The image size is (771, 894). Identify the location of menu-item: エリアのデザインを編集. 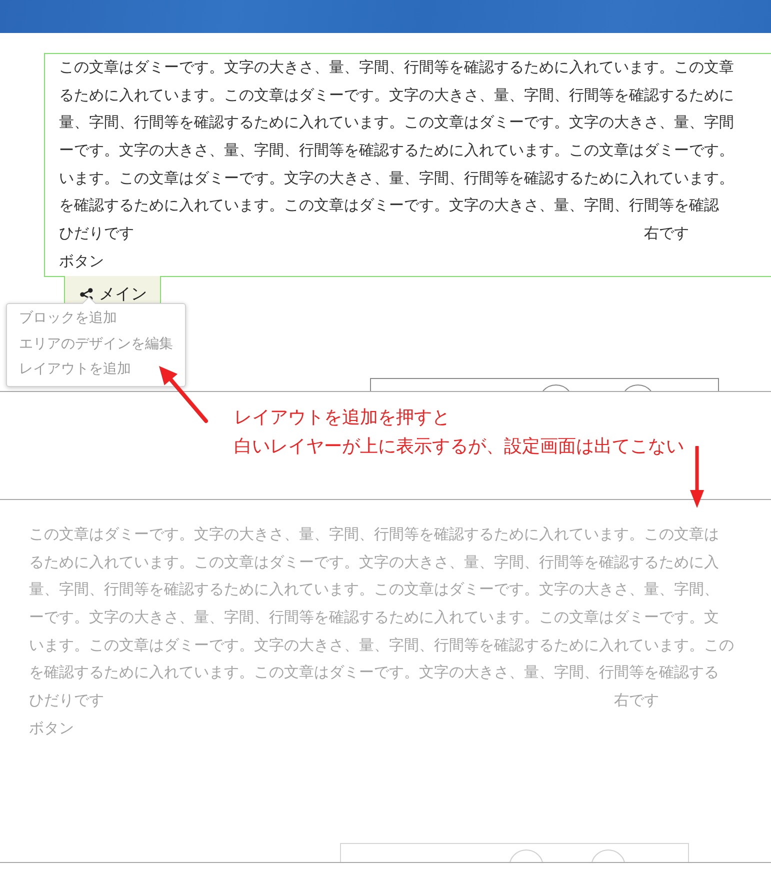
(96, 344).